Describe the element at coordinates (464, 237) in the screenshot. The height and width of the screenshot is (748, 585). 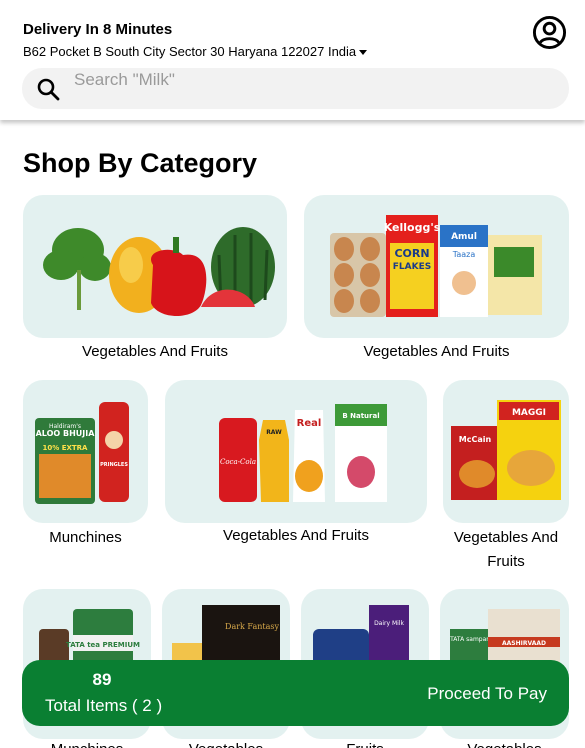
I see `amul-text: Amul` at that location.